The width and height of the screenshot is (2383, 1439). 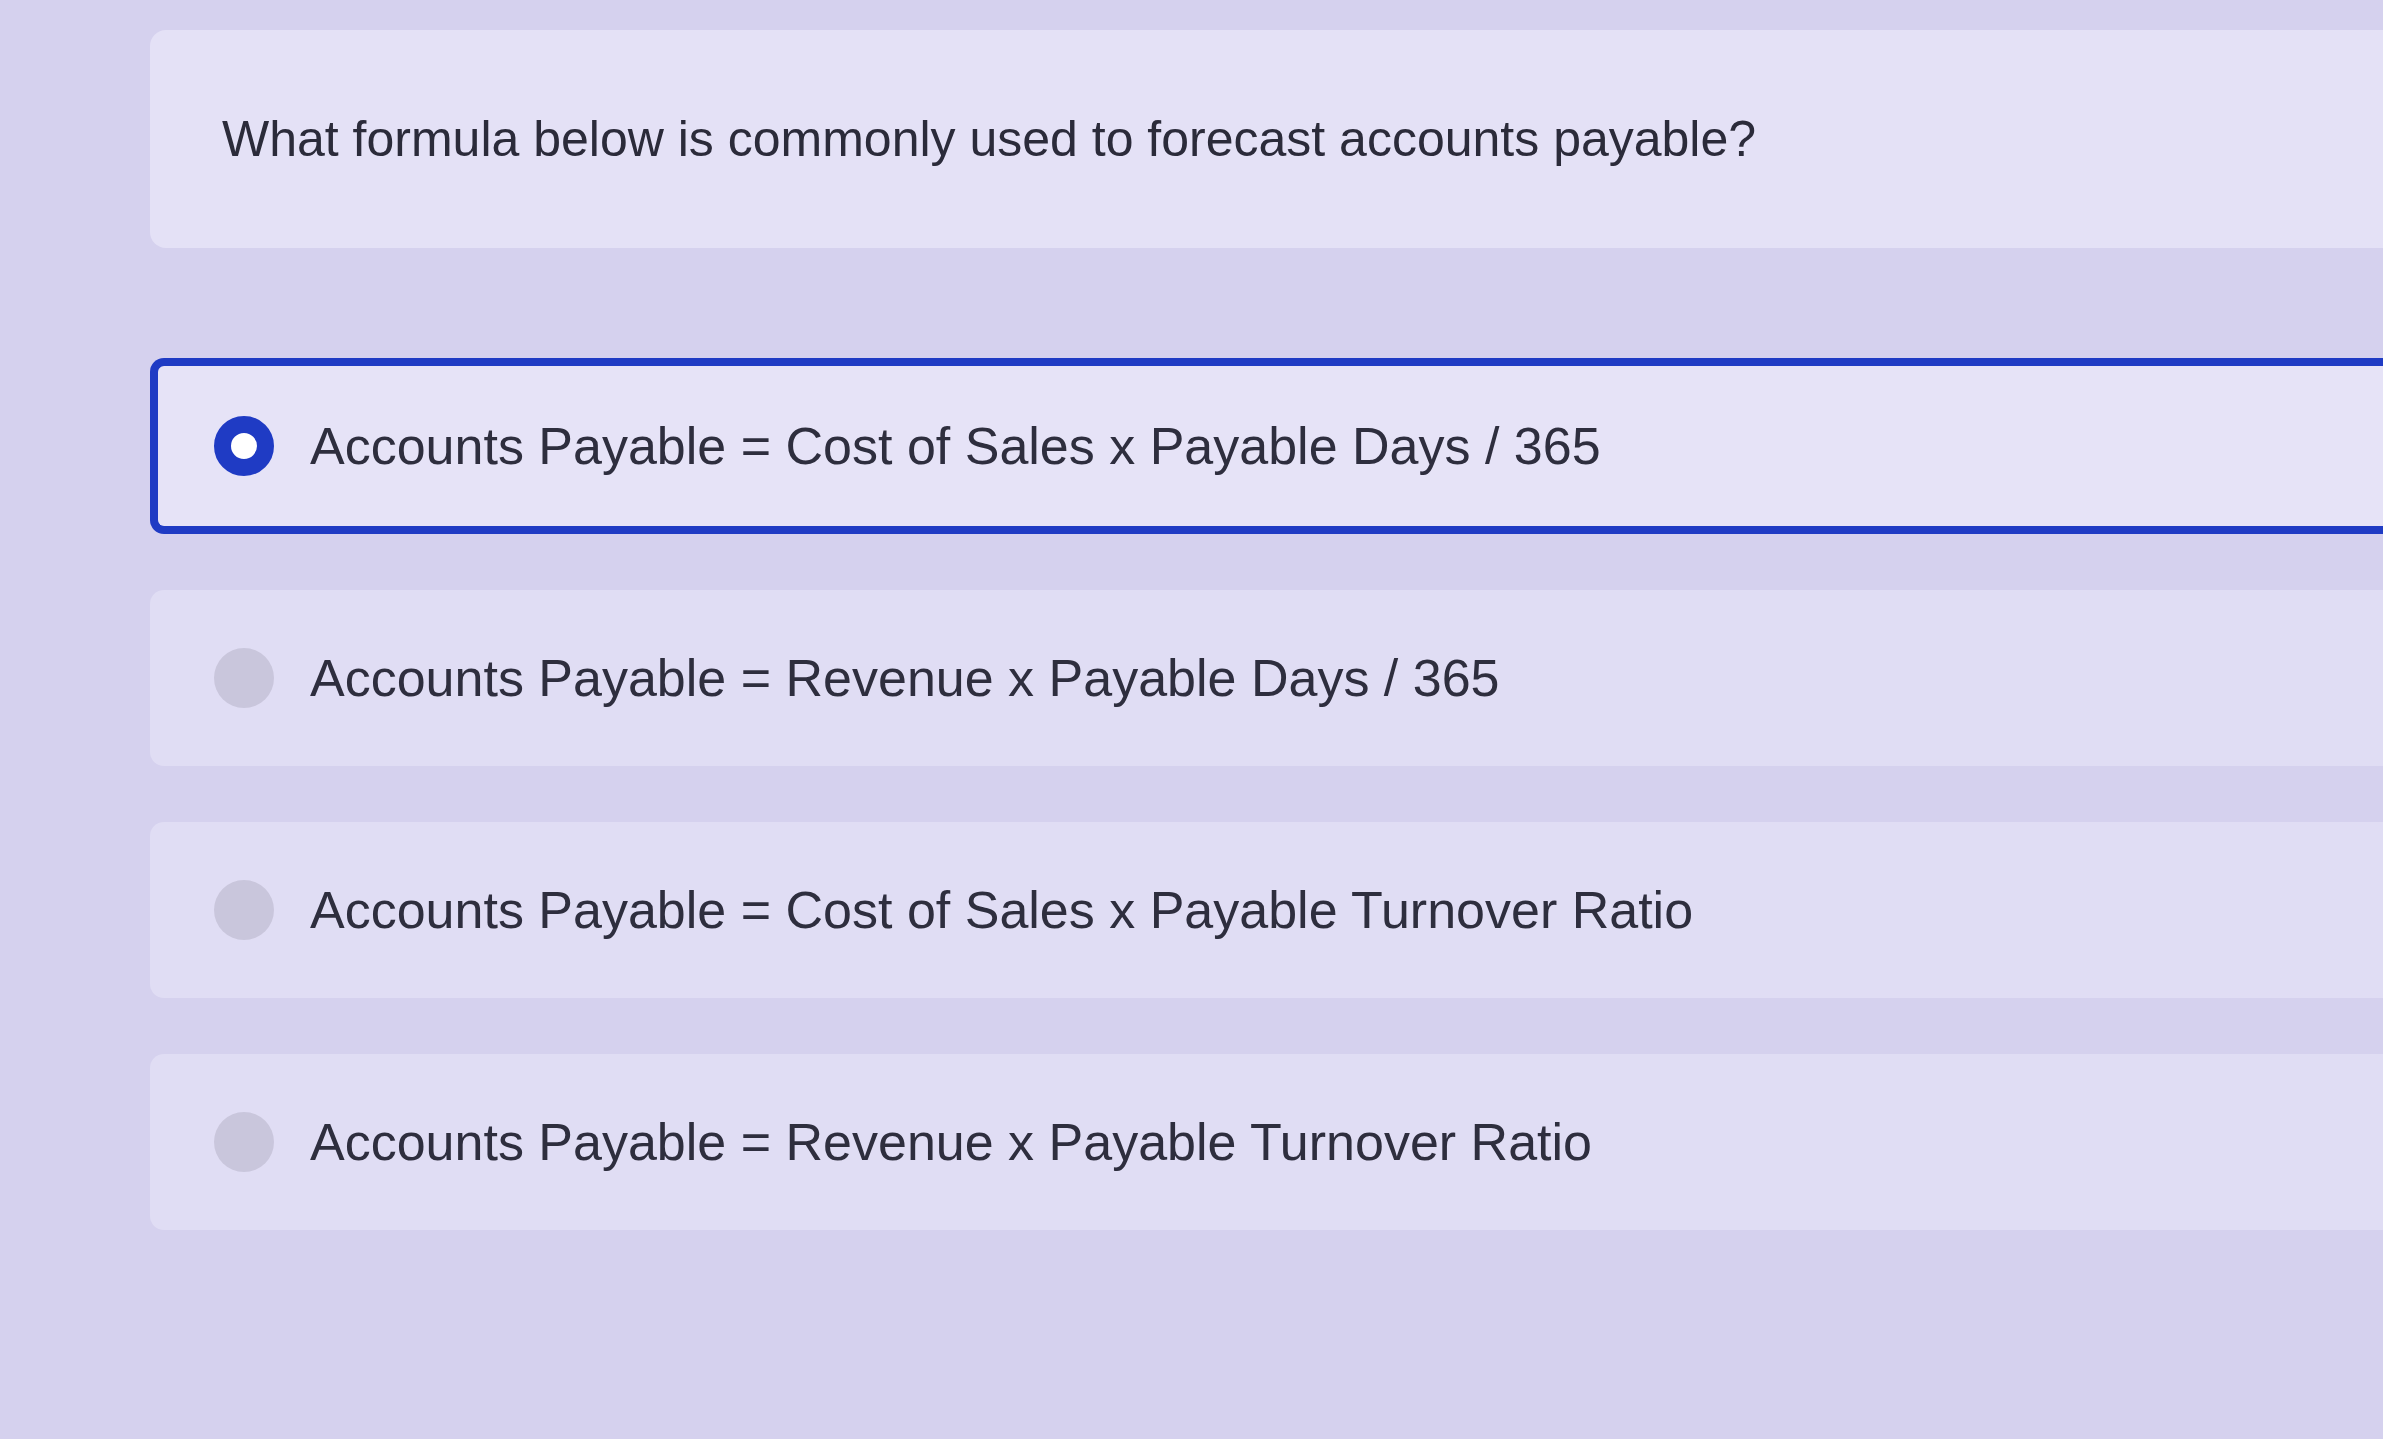 I want to click on answer-option: Accounts Payable = Cost of Sales x Payable Days / 365, so click(x=1266, y=446).